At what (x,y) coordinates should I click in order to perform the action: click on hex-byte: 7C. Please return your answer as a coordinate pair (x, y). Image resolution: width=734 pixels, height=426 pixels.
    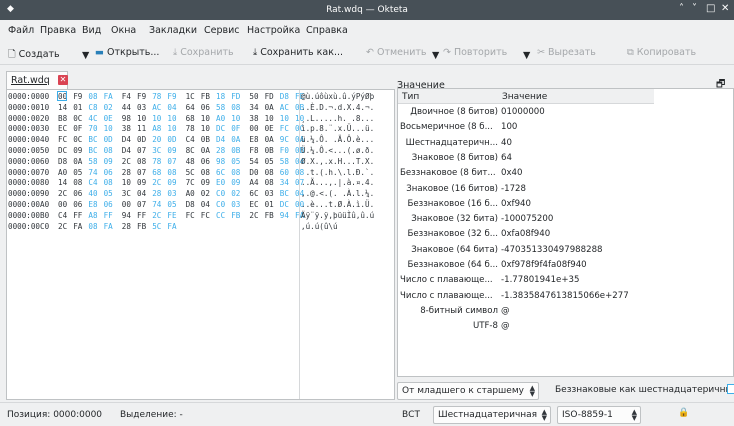
    Looking at the image, I should click on (190, 183).